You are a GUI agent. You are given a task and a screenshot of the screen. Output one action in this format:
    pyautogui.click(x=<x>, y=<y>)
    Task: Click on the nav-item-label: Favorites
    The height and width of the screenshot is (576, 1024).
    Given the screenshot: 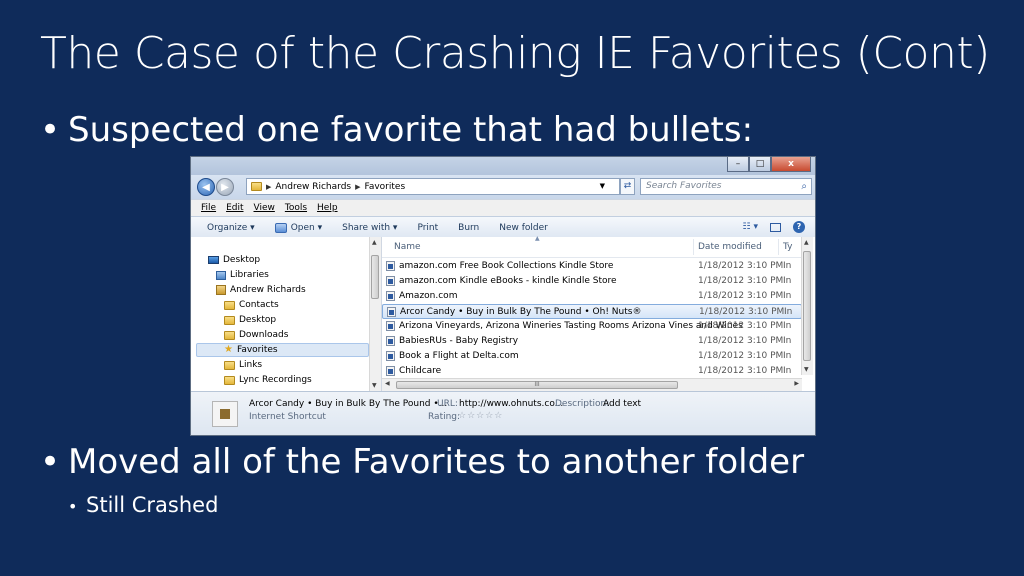 What is the action you would take?
    pyautogui.click(x=257, y=350)
    